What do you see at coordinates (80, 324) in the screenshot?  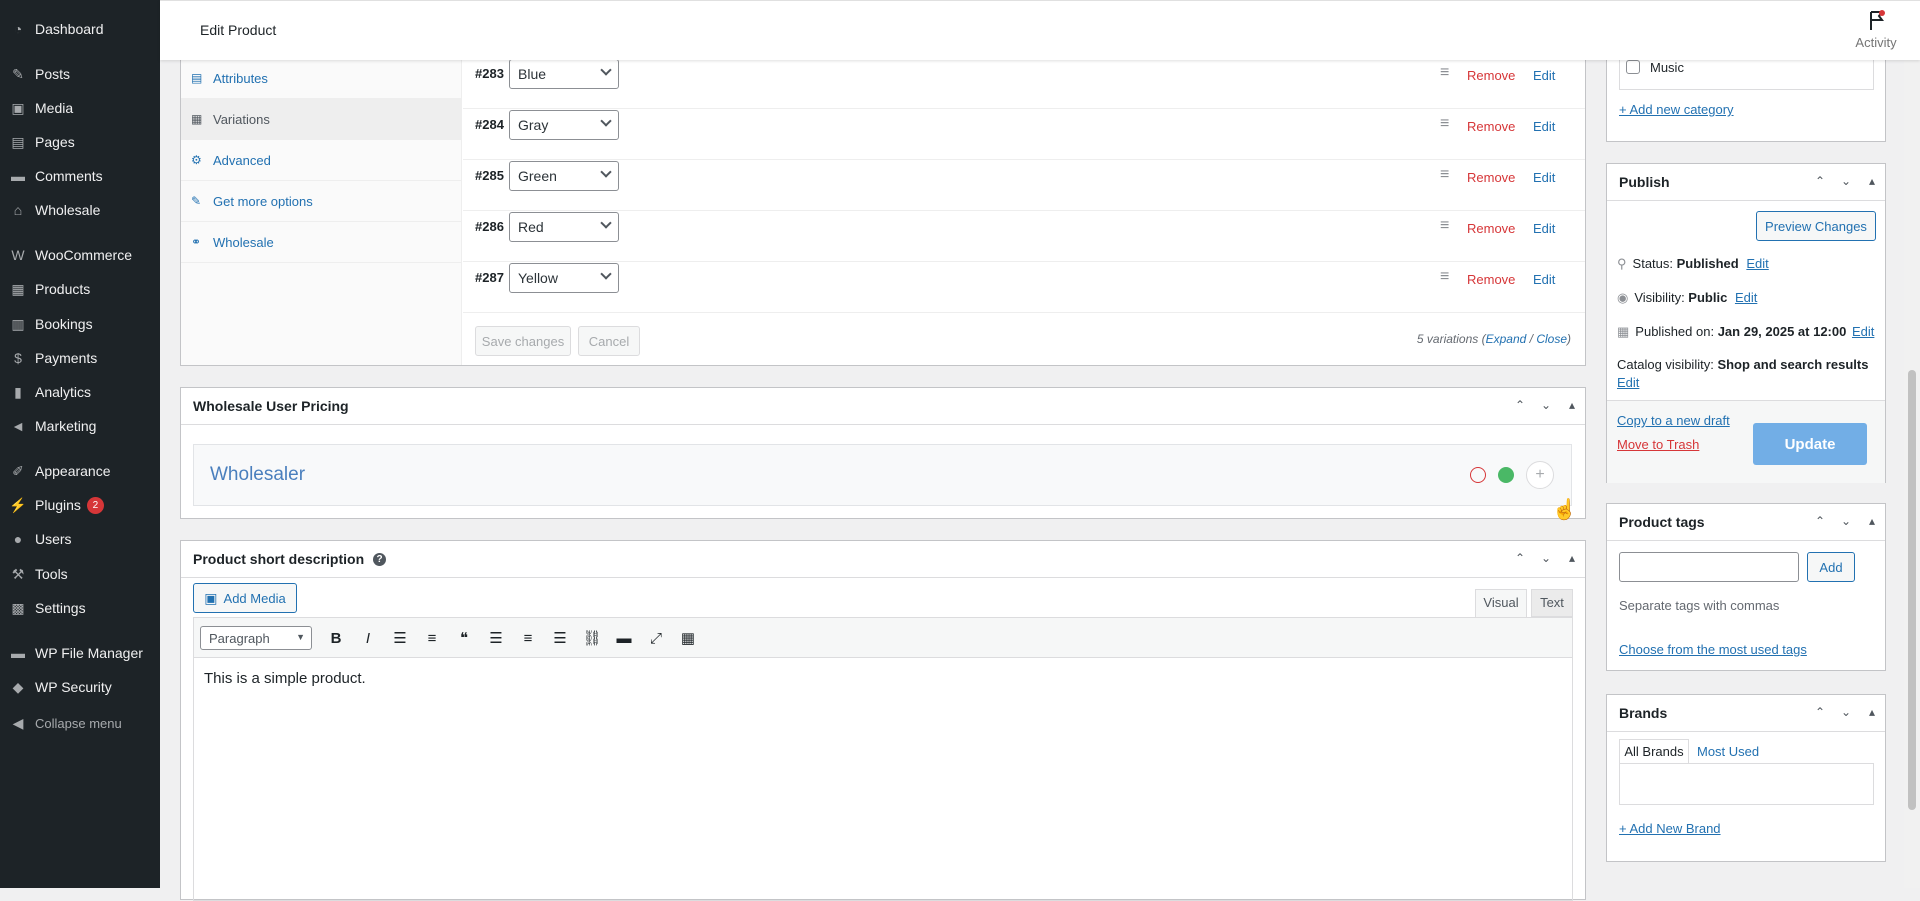 I see `sidebar-item-bookings: ▥ Bookings` at bounding box center [80, 324].